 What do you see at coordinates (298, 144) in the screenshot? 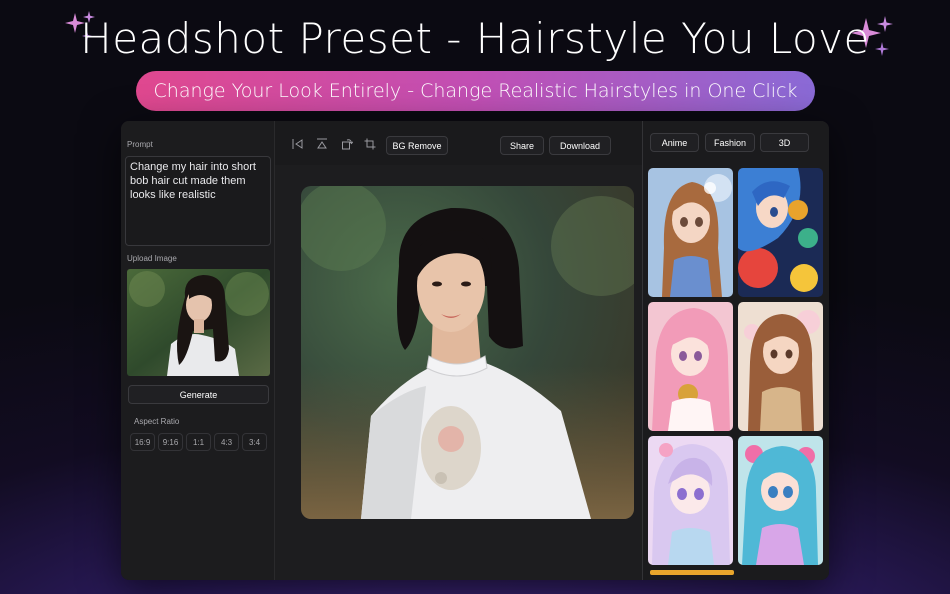
I see `align-left-icon` at bounding box center [298, 144].